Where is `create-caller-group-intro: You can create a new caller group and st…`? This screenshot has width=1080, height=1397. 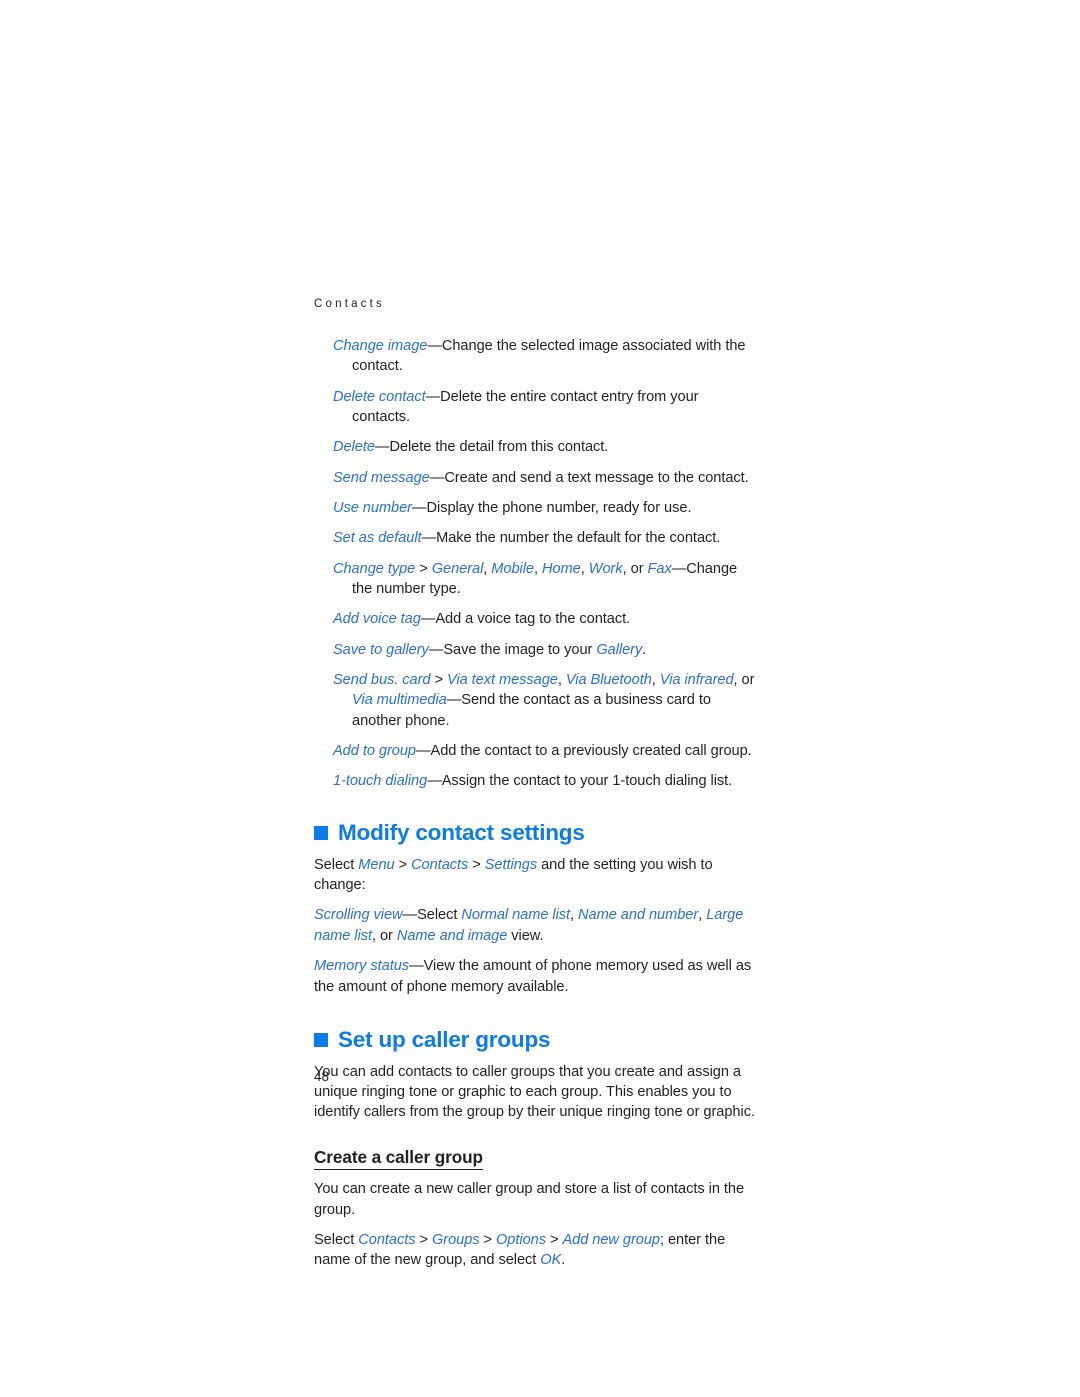 create-caller-group-intro: You can create a new caller group and st… is located at coordinates (529, 1199).